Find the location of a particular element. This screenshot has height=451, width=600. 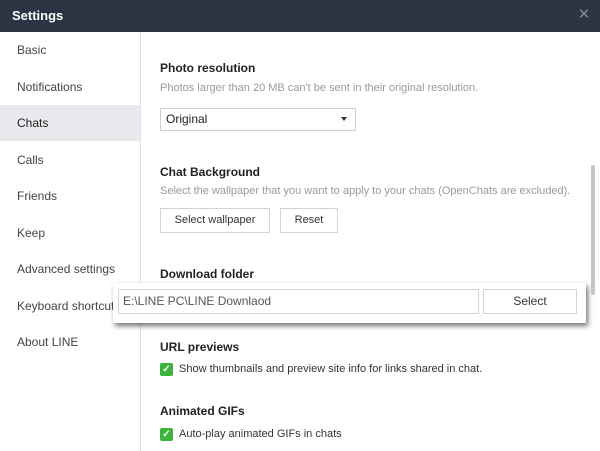

sidebar-item-basic: Basic is located at coordinates (70, 50).